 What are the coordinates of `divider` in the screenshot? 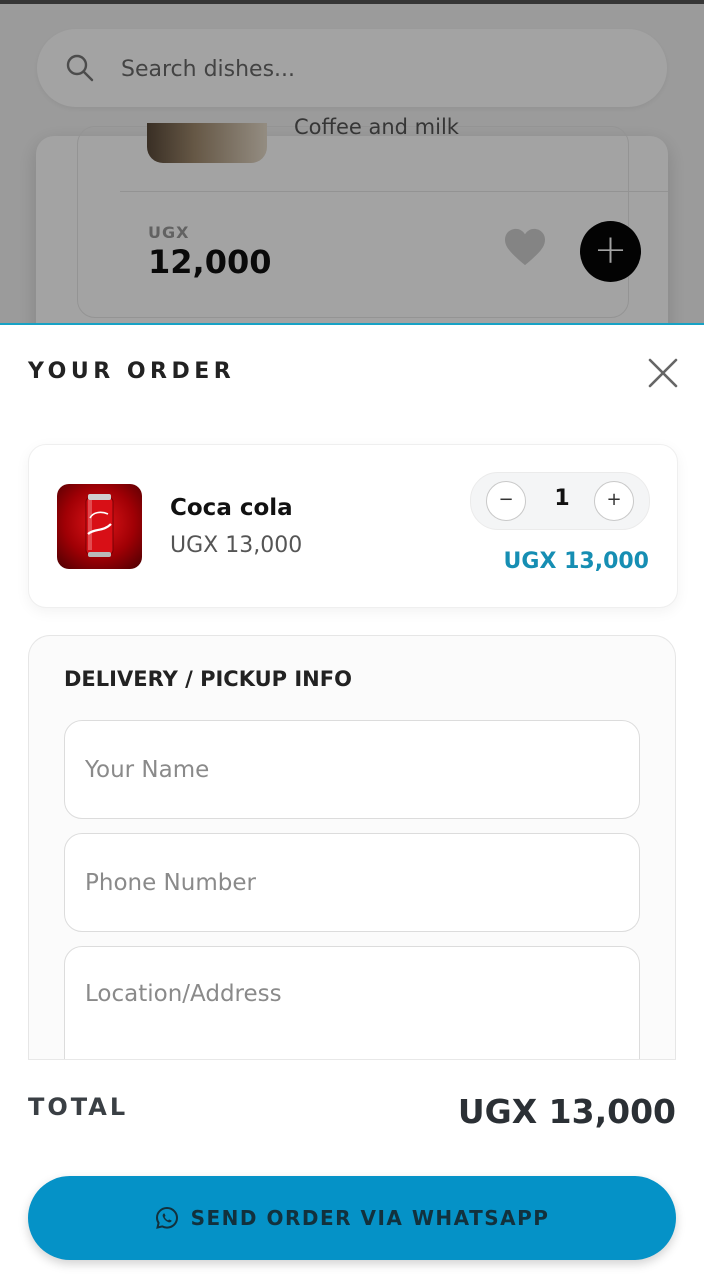 It's located at (352, 1059).